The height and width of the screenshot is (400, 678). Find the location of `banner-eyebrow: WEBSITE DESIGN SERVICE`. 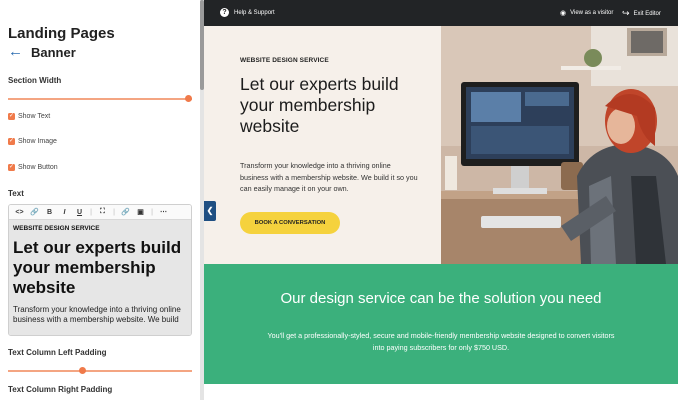

banner-eyebrow: WEBSITE DESIGN SERVICE is located at coordinates (284, 60).